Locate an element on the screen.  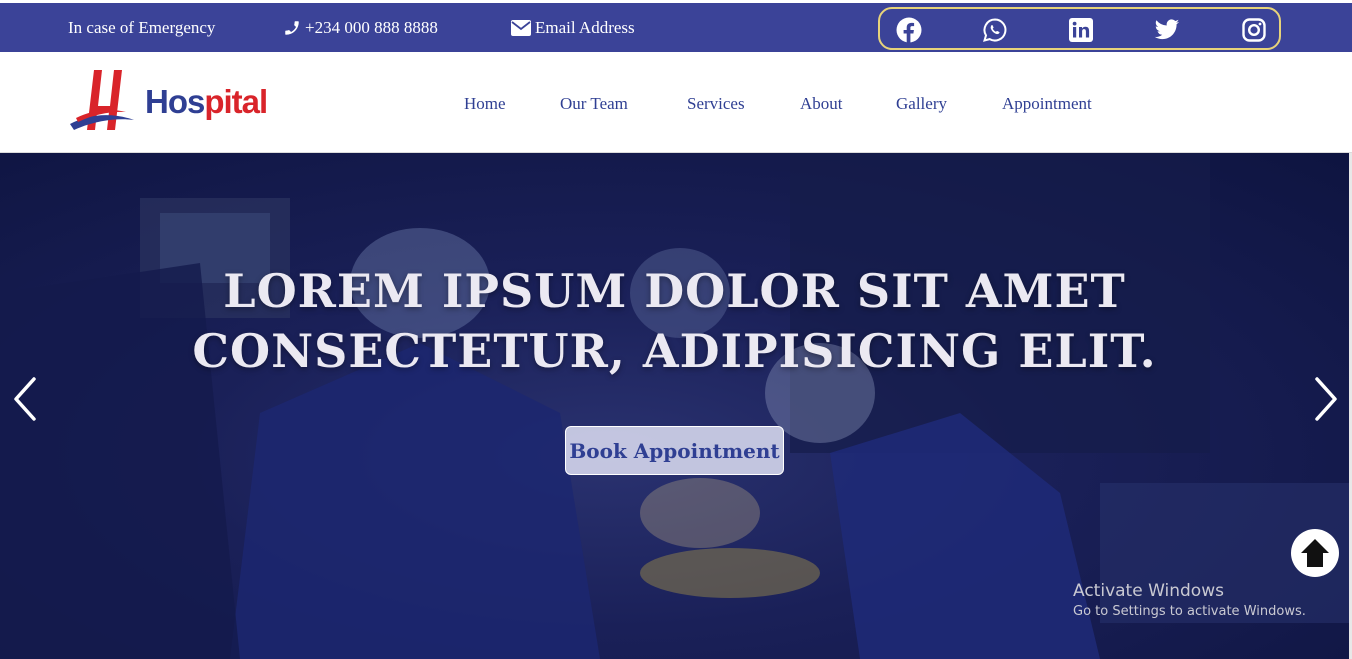
instagram-icon is located at coordinates (1254, 30).